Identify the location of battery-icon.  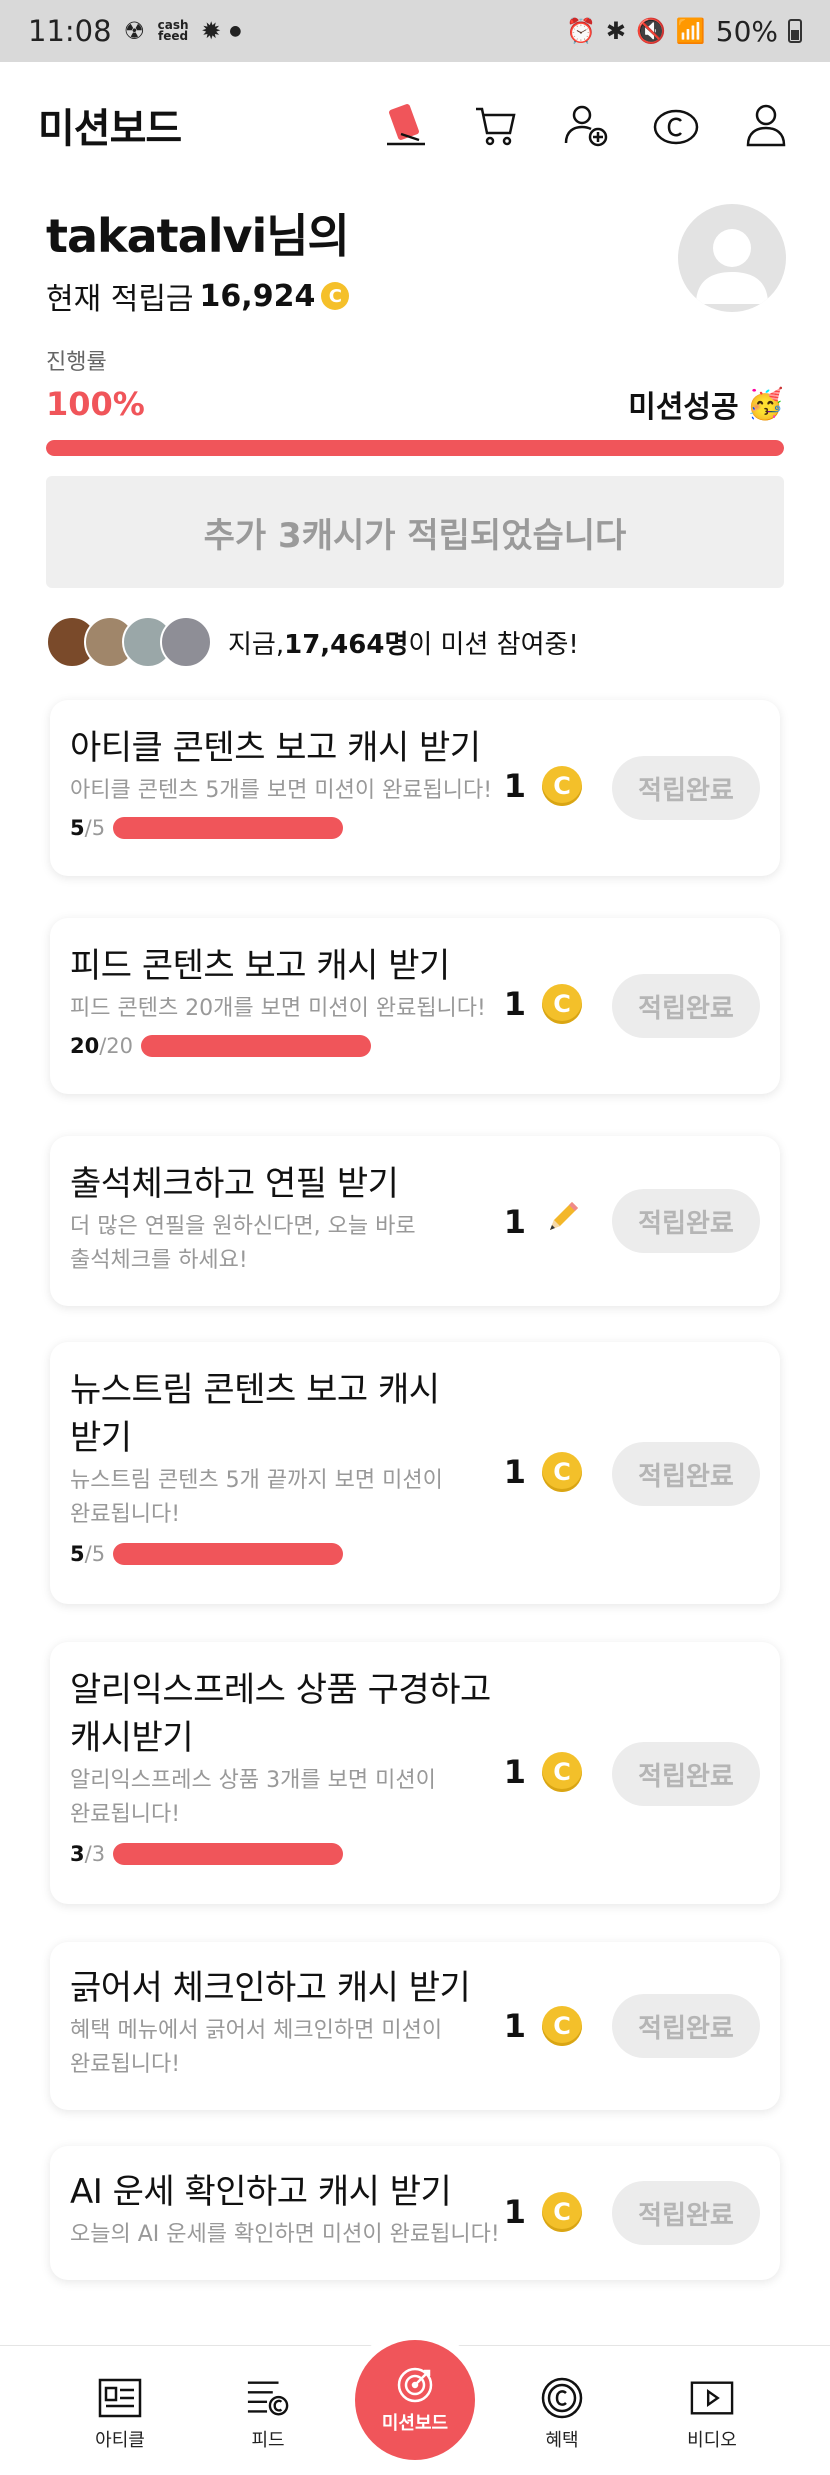
(795, 31).